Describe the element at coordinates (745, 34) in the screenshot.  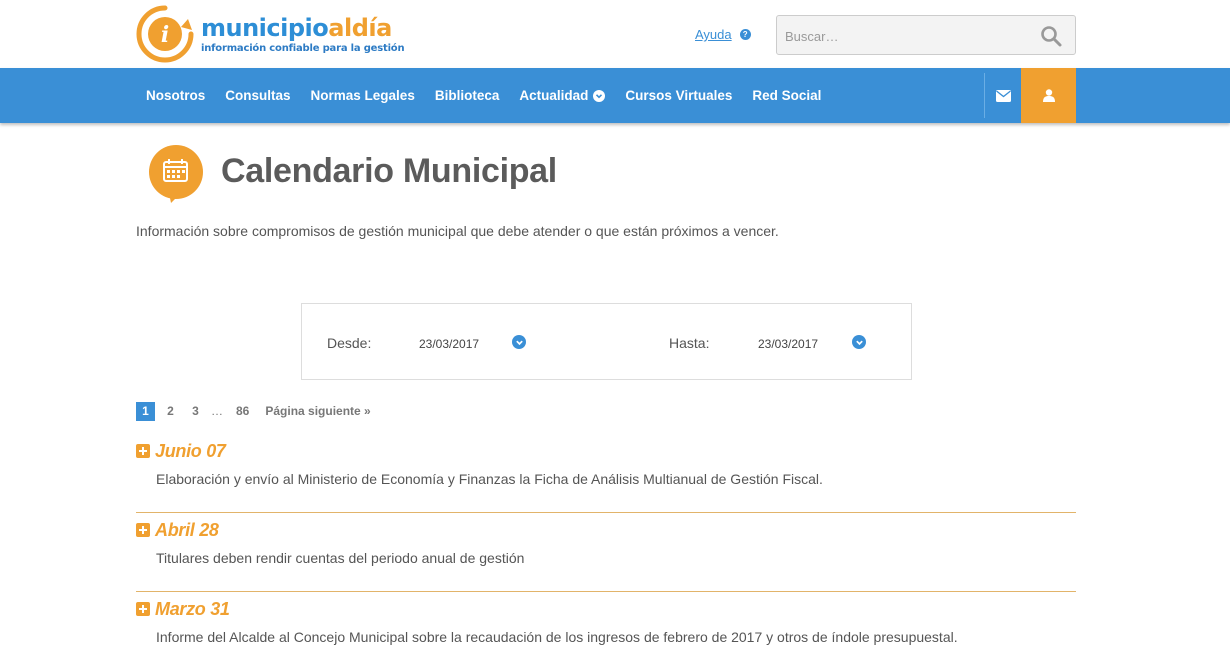
I see `question-circle-icon: ?` at that location.